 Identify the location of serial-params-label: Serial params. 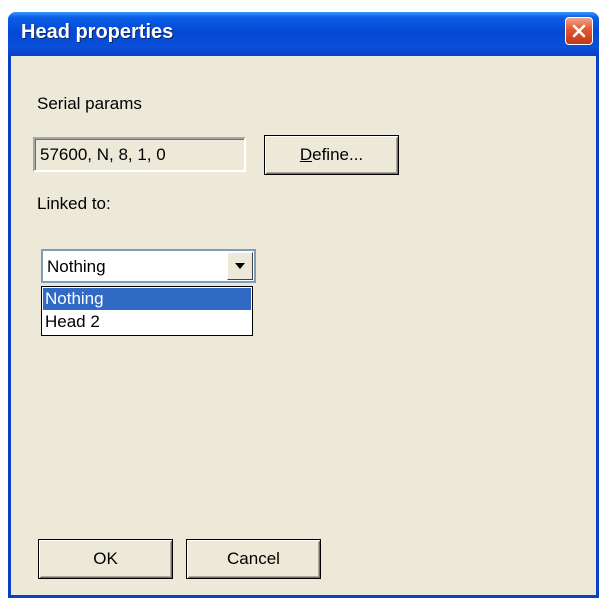
(89, 103).